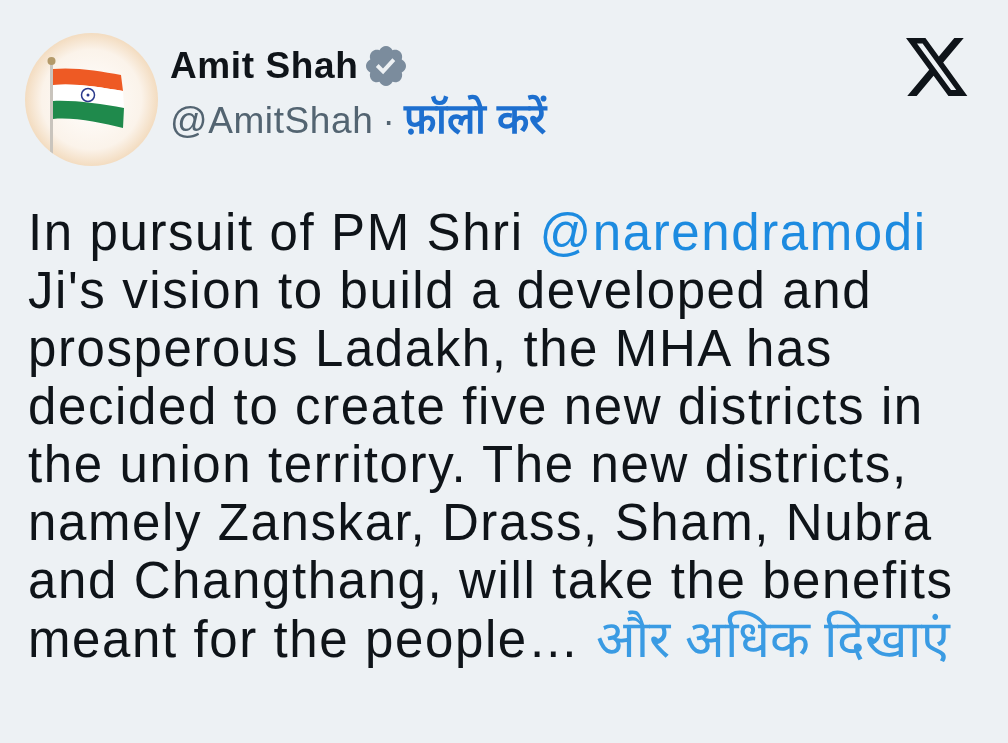 The width and height of the screenshot is (1008, 743). I want to click on flag-avatar, so click(91, 99).